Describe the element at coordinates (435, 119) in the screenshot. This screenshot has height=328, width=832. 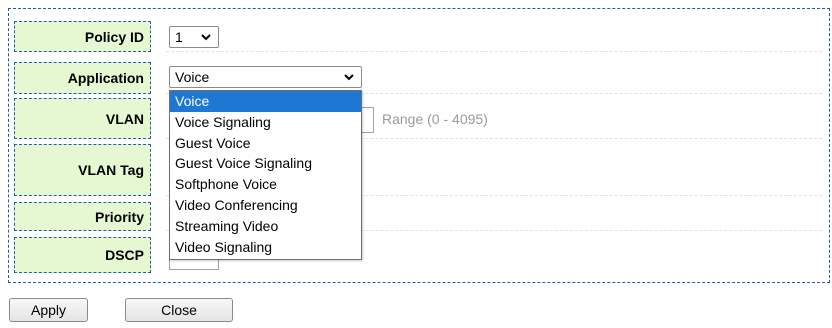
I see `vlan-range-hint: Range (0 - 4095)` at that location.